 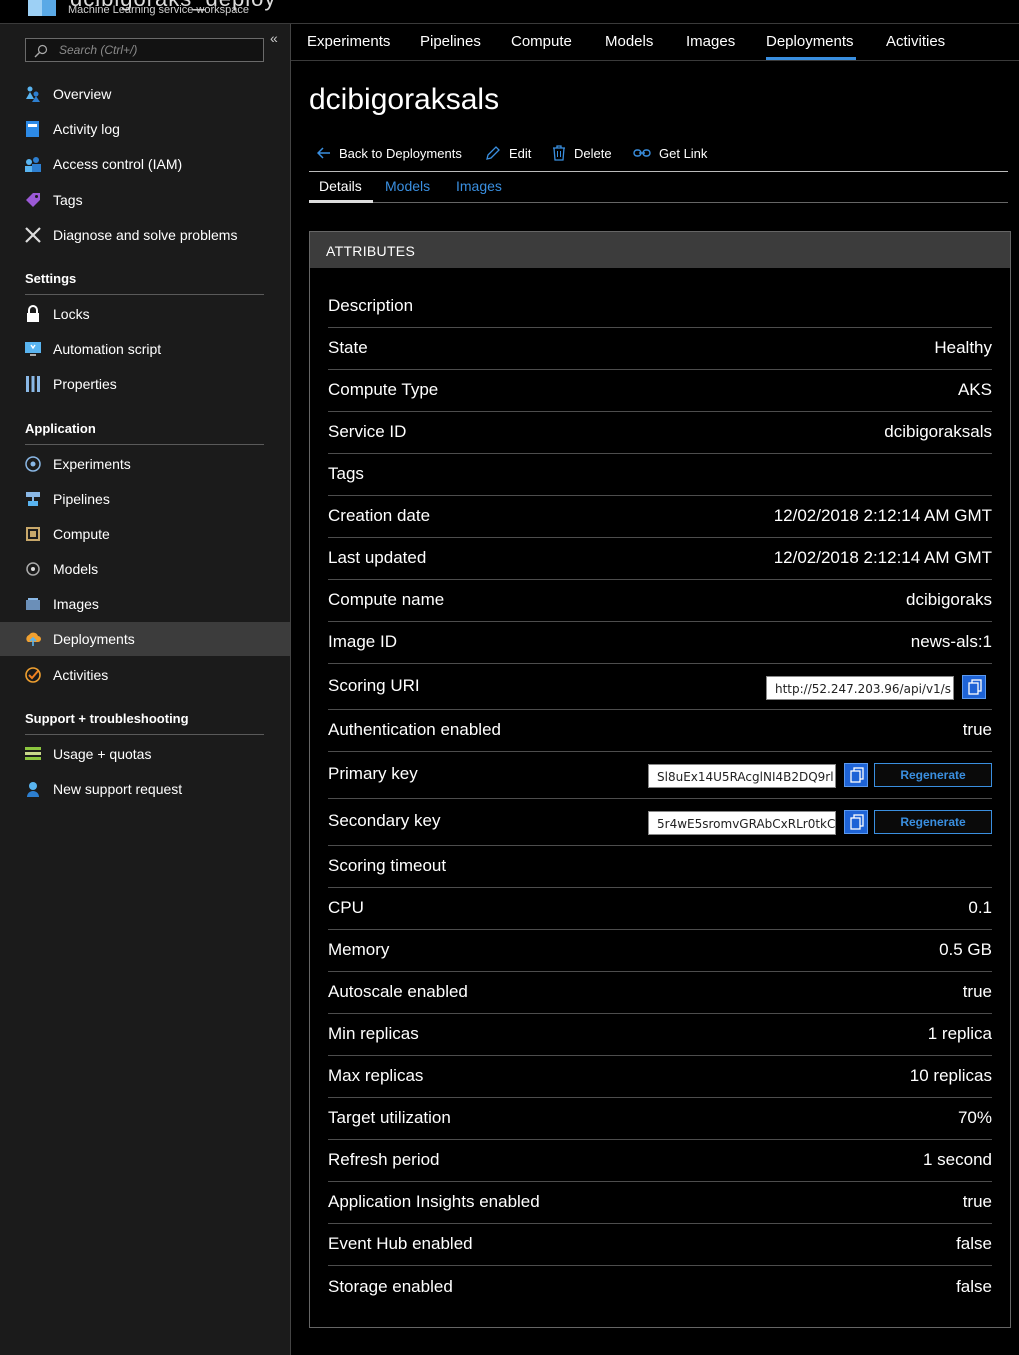 What do you see at coordinates (479, 186) in the screenshot?
I see `subtab-images: Images` at bounding box center [479, 186].